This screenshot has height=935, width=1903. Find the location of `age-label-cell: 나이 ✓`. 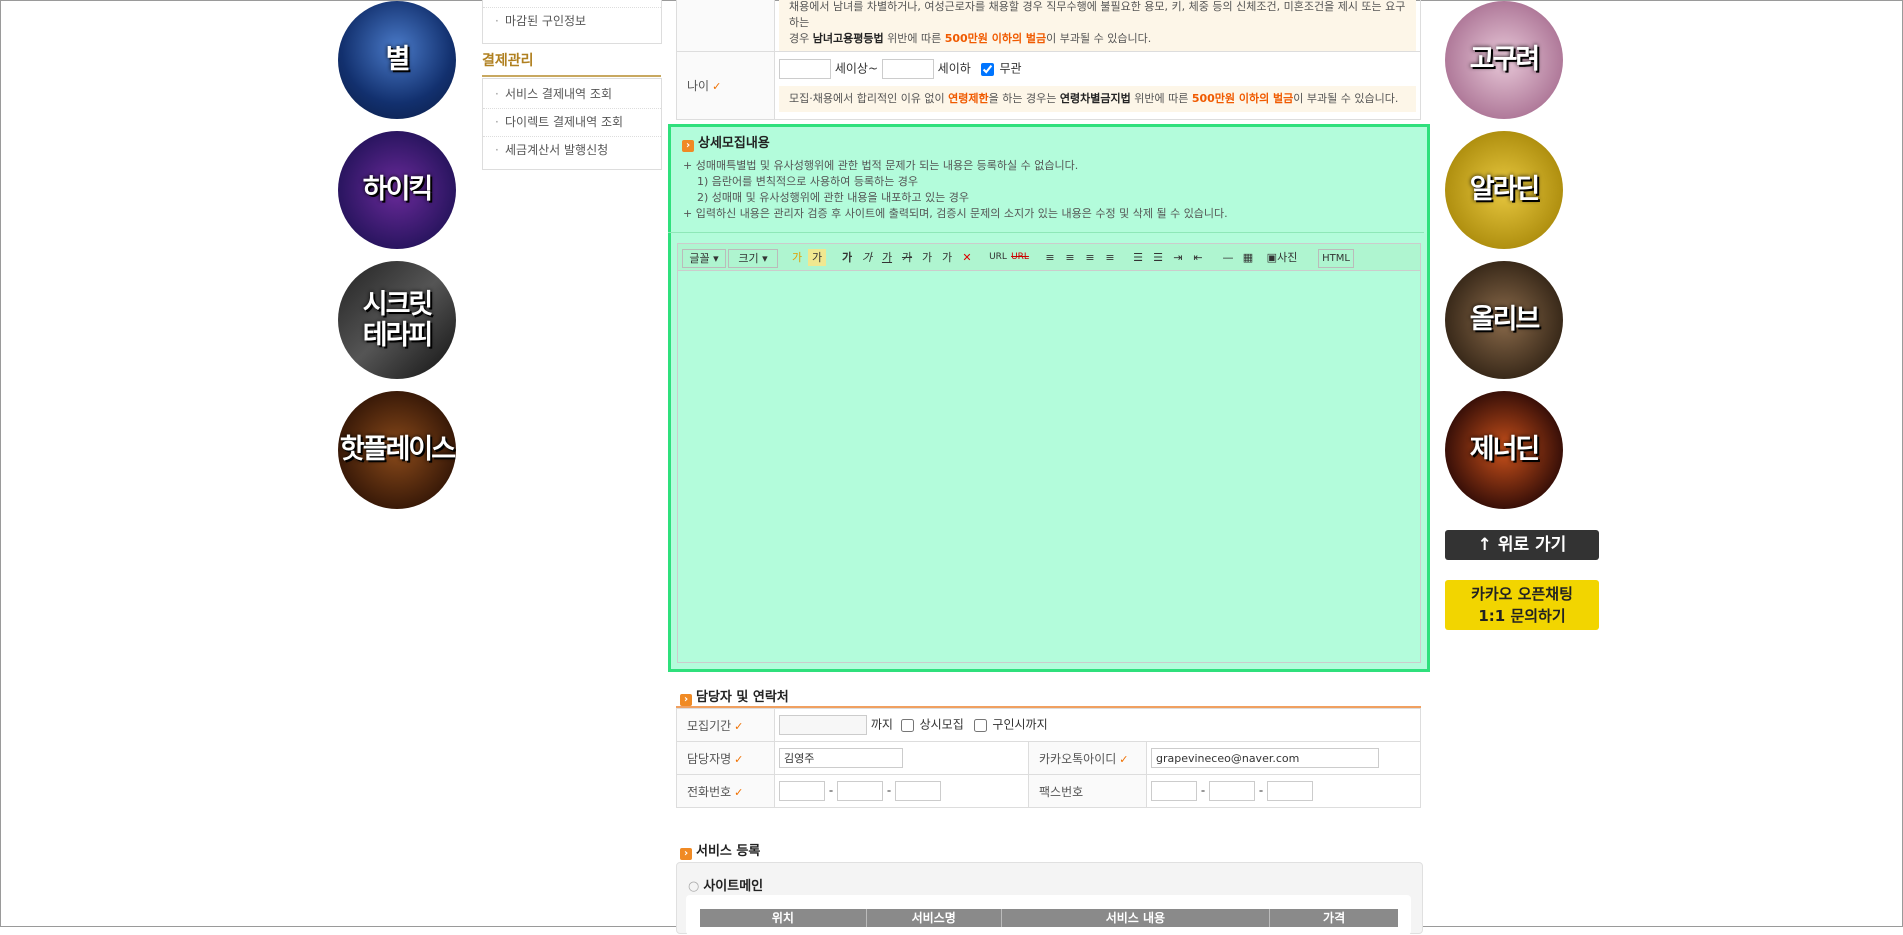

age-label-cell: 나이 ✓ is located at coordinates (725, 85).